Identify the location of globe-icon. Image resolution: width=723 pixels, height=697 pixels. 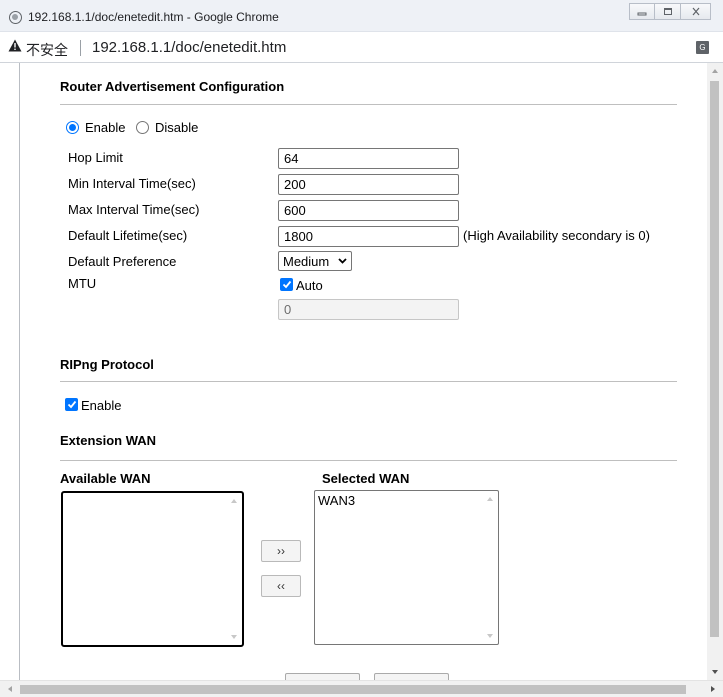
(15, 17).